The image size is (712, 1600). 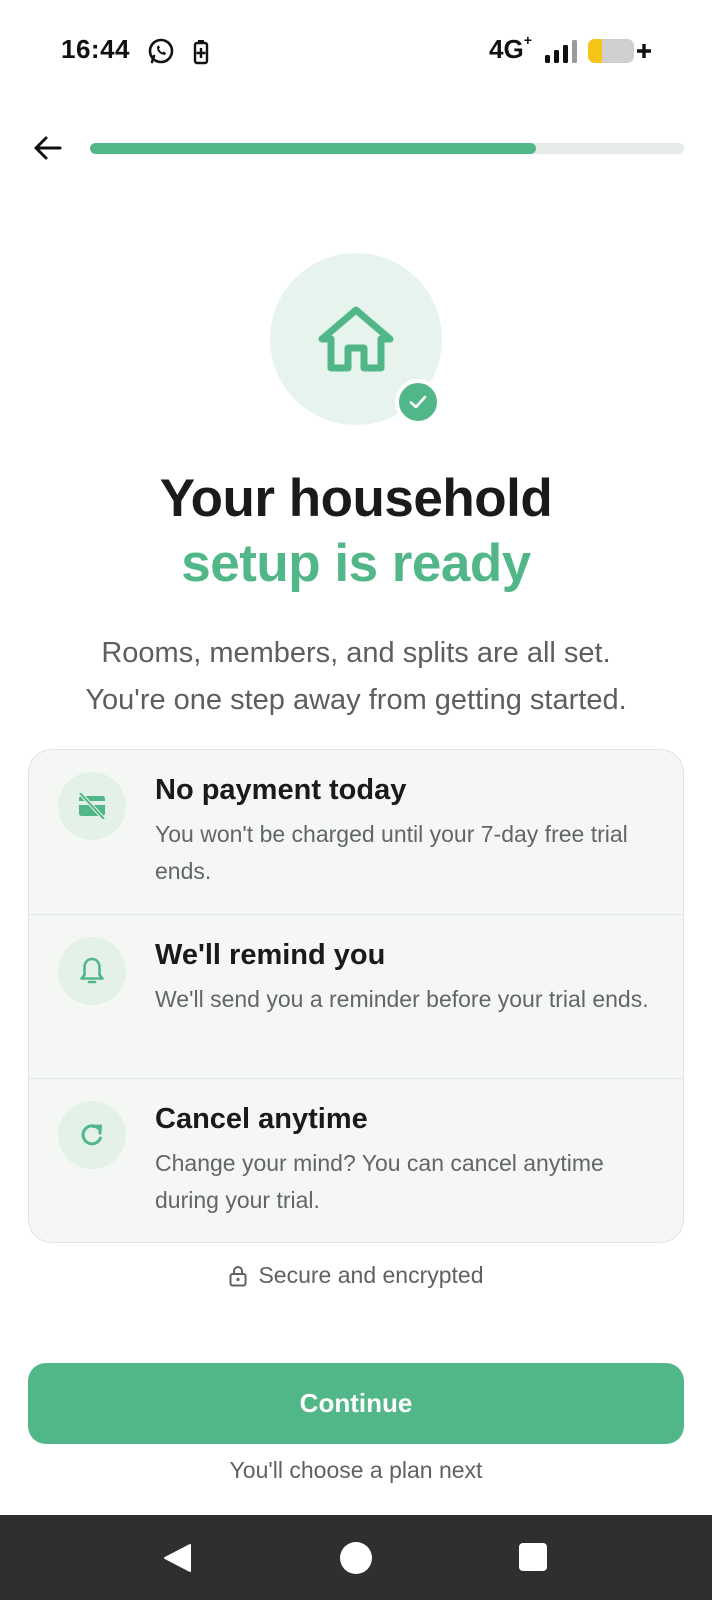 What do you see at coordinates (95, 49) in the screenshot?
I see `status-time: 16:44` at bounding box center [95, 49].